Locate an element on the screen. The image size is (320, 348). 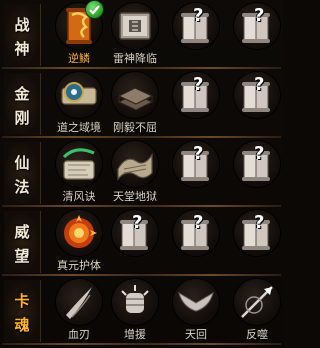
skill-slot: 道之域境 is located at coordinates (79, 104).